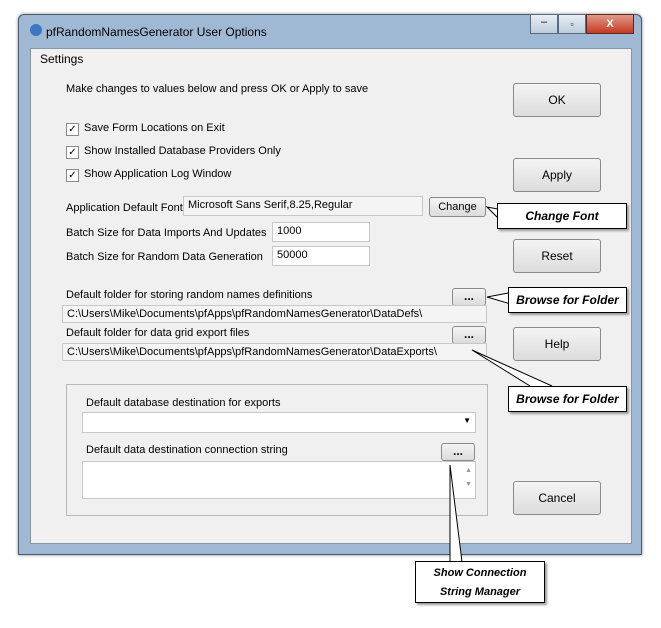 The height and width of the screenshot is (628, 661). What do you see at coordinates (562, 216) in the screenshot?
I see `callout-change-font: Change Font` at bounding box center [562, 216].